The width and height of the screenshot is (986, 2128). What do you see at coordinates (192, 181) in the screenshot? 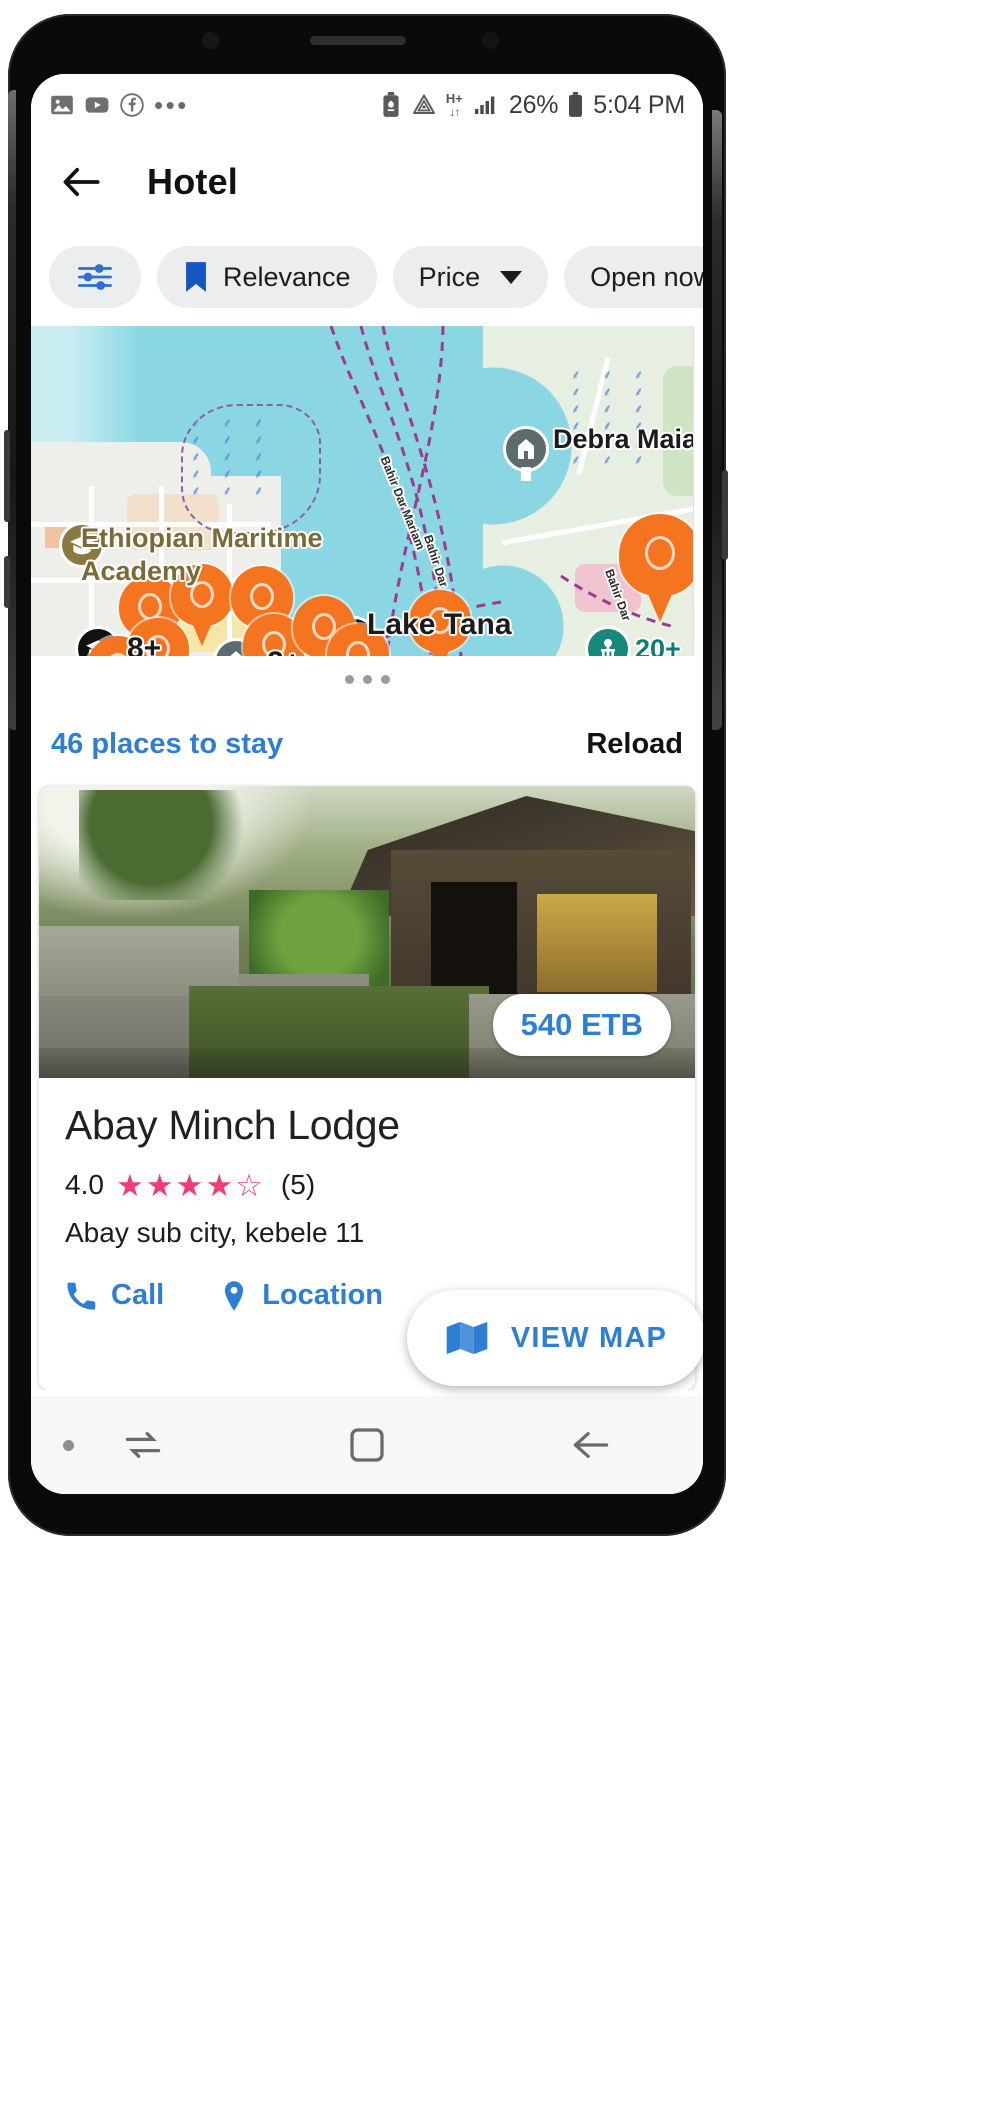
I see `page-title: Hotel` at bounding box center [192, 181].